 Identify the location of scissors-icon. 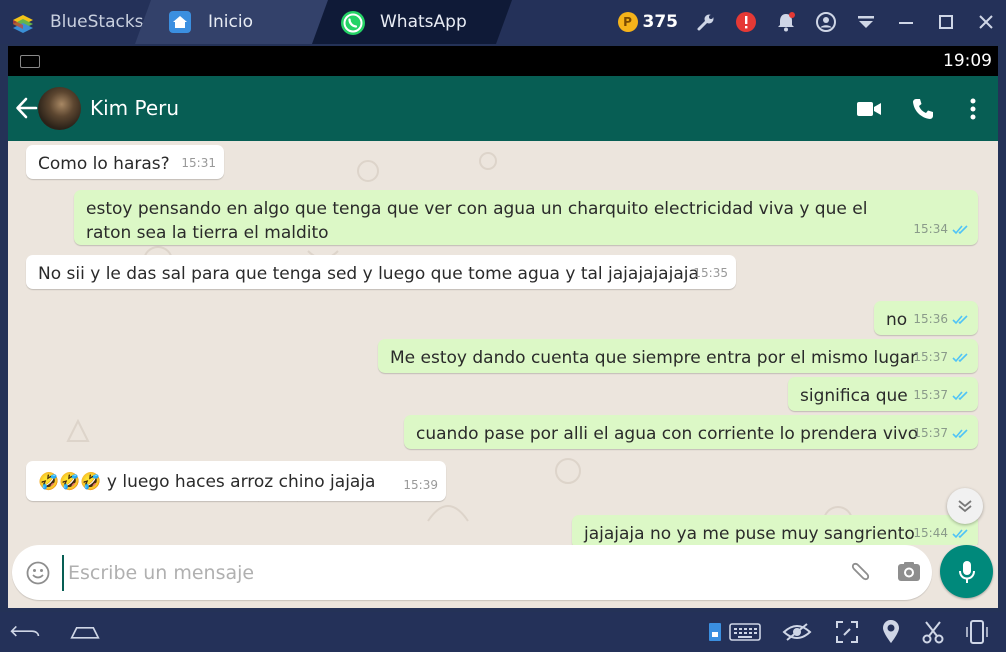
(933, 632).